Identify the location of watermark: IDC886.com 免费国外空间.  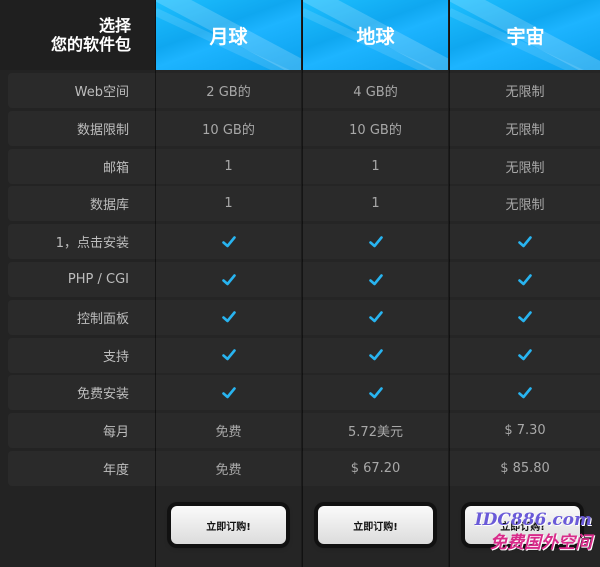
(533, 531).